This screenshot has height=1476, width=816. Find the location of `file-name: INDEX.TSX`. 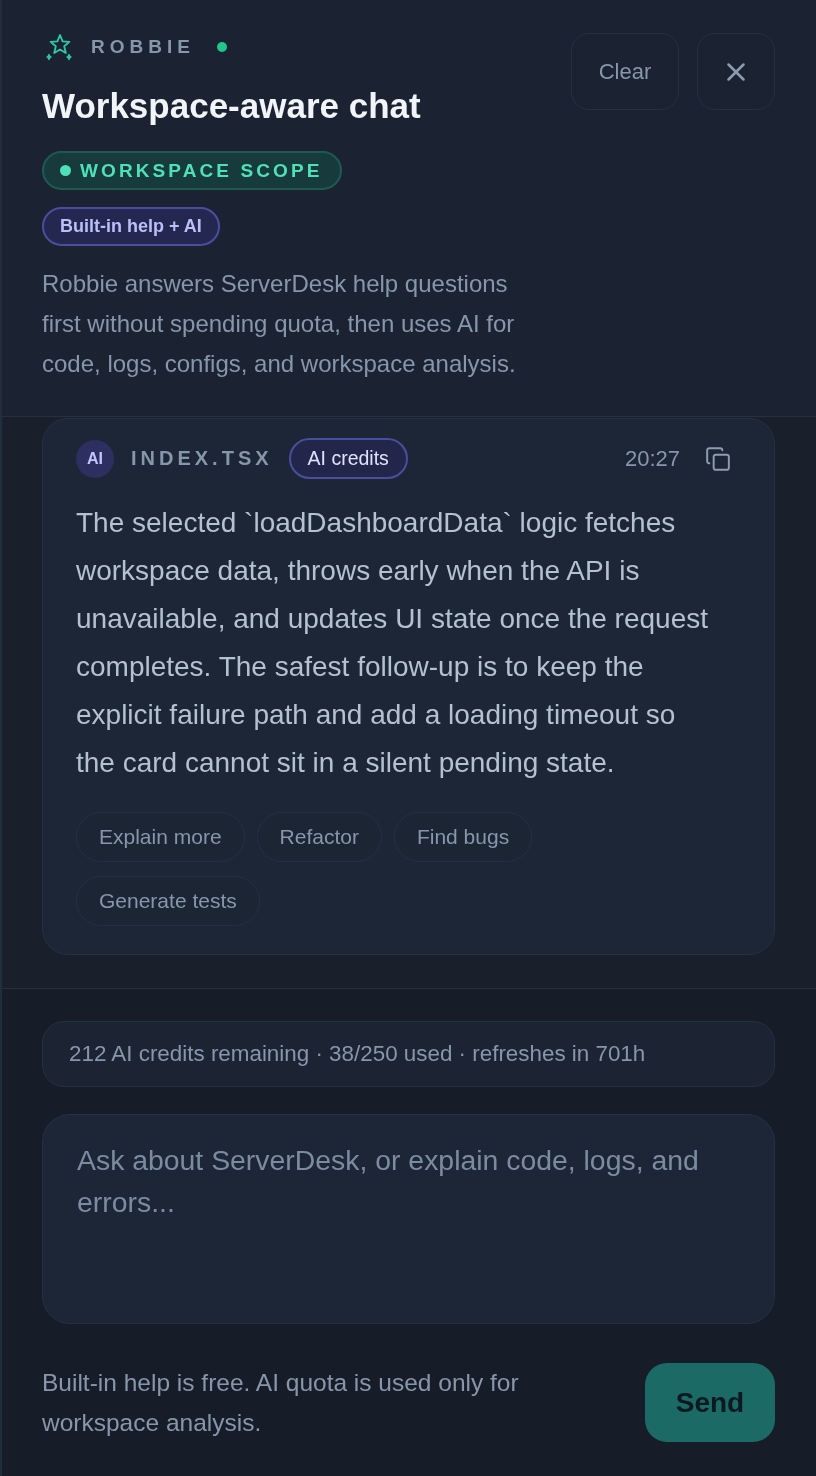

file-name: INDEX.TSX is located at coordinates (202, 458).